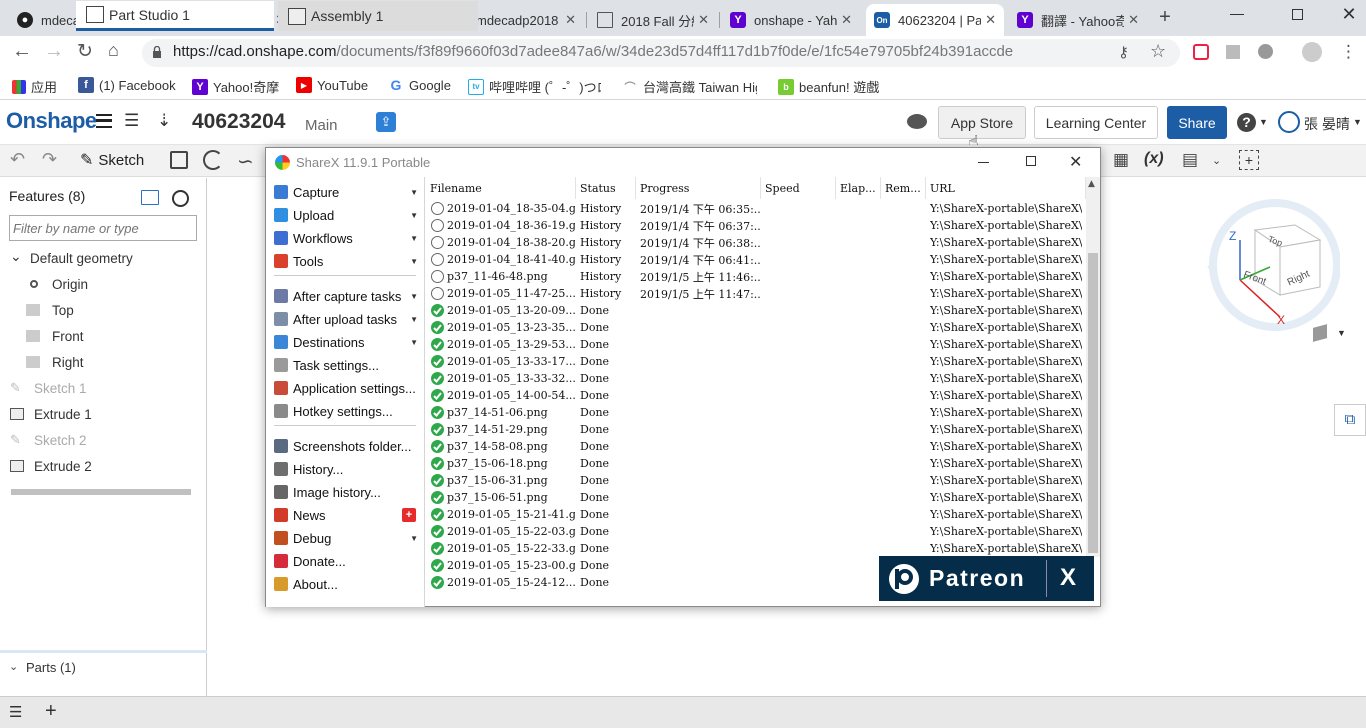 The height and width of the screenshot is (728, 1366). Describe the element at coordinates (1121, 160) in the screenshot. I see `variable-table-icon: ▦` at that location.